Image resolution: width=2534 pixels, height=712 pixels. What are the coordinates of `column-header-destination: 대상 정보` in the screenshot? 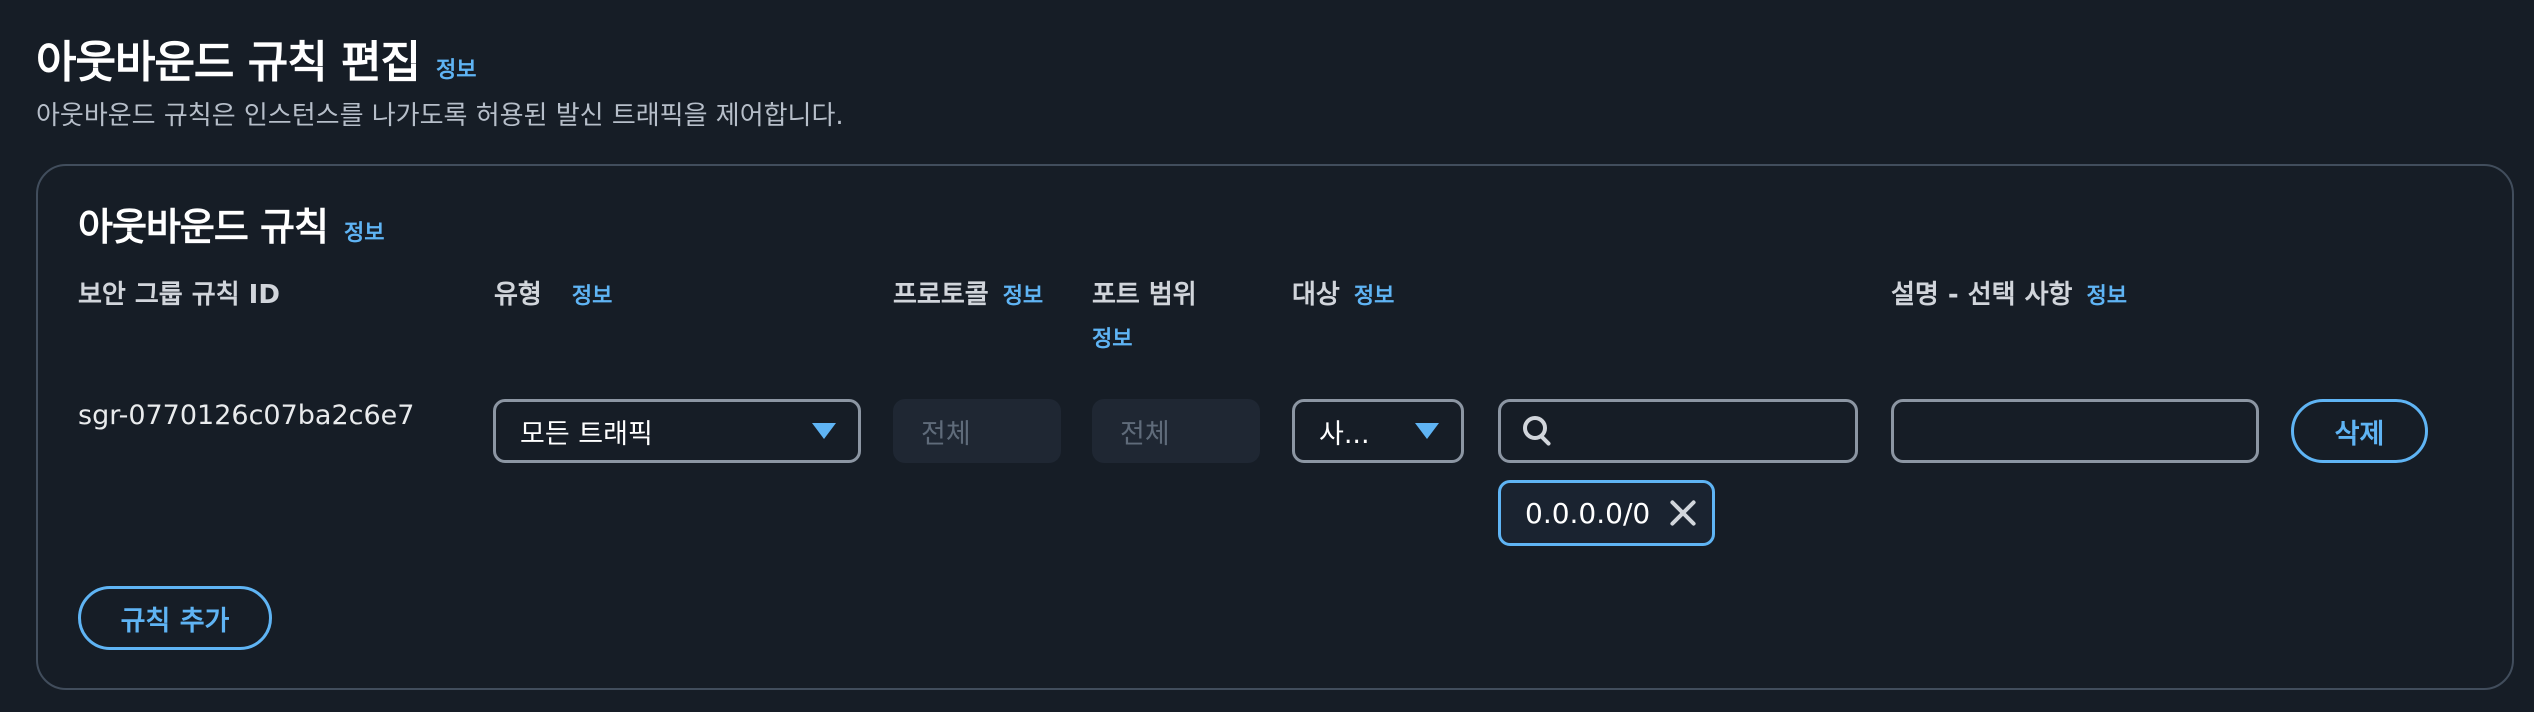 It's located at (1343, 292).